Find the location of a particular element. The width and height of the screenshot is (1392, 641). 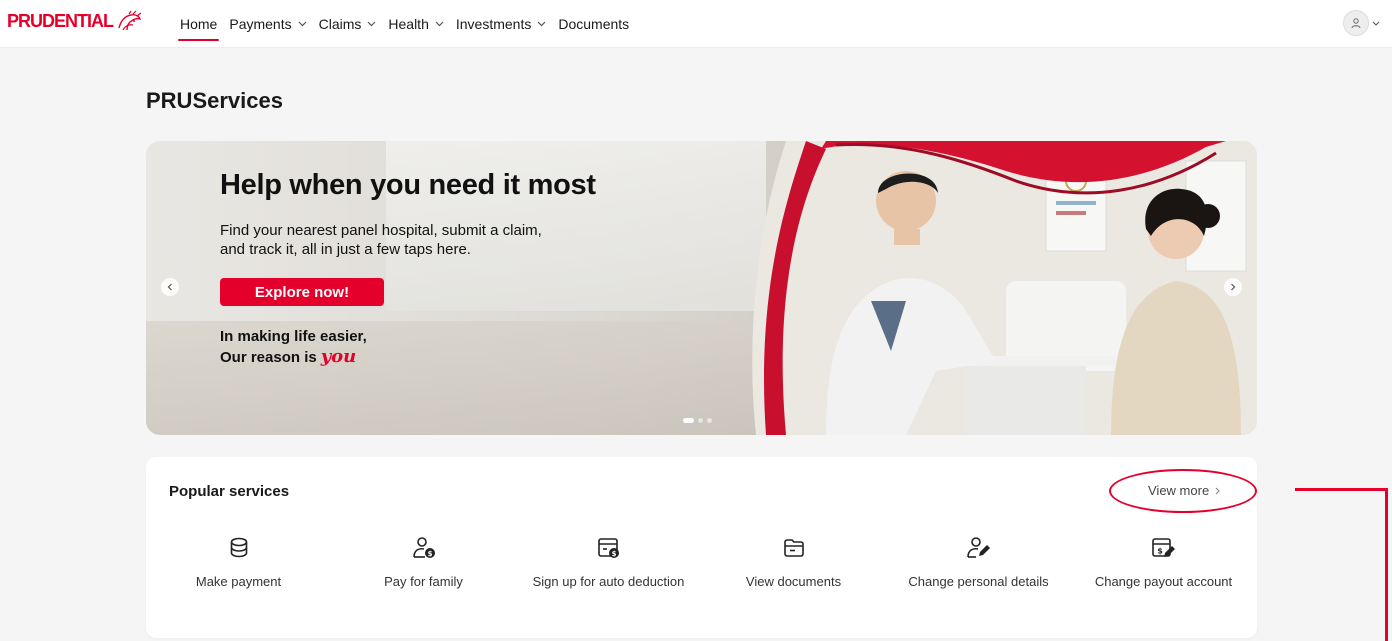

chevron-left-icon is located at coordinates (169, 287).